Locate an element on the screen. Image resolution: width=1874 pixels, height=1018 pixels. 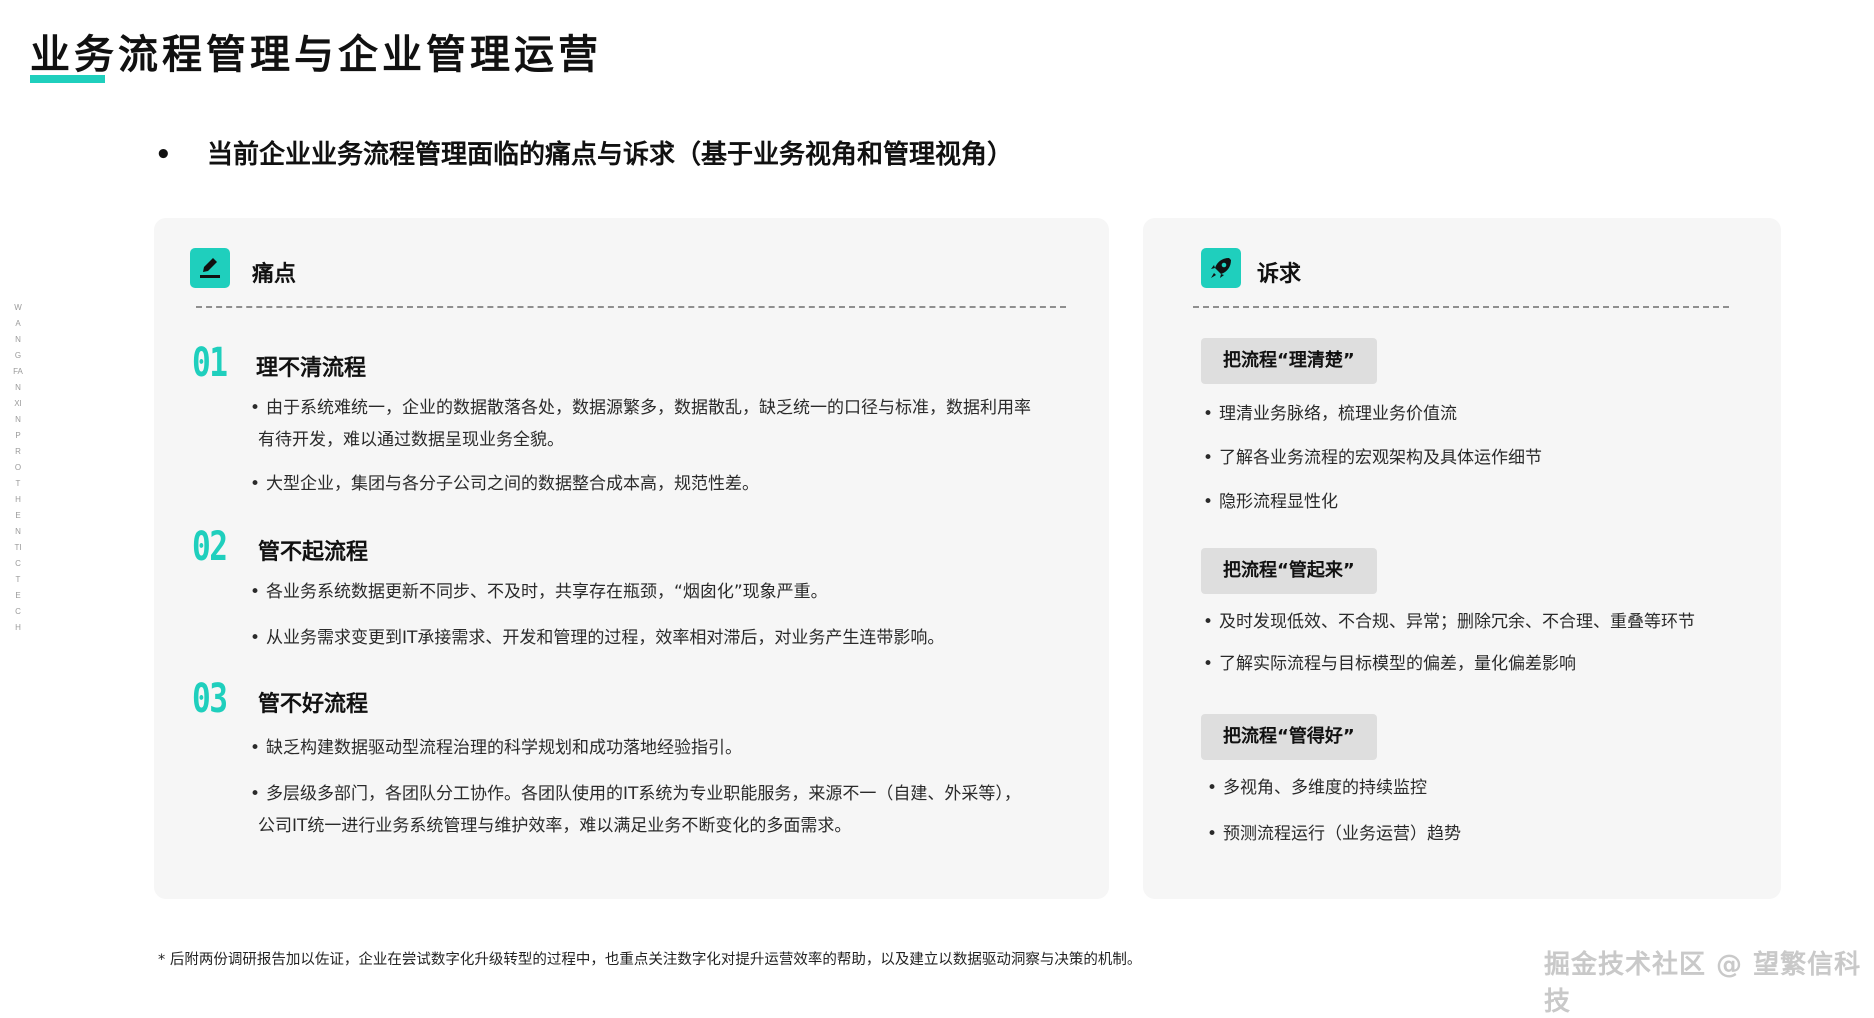
subtitle-text: 当前企业业务流程管理面临的痛点与诉求（基于业务视角和管理视角） is located at coordinates (610, 155).